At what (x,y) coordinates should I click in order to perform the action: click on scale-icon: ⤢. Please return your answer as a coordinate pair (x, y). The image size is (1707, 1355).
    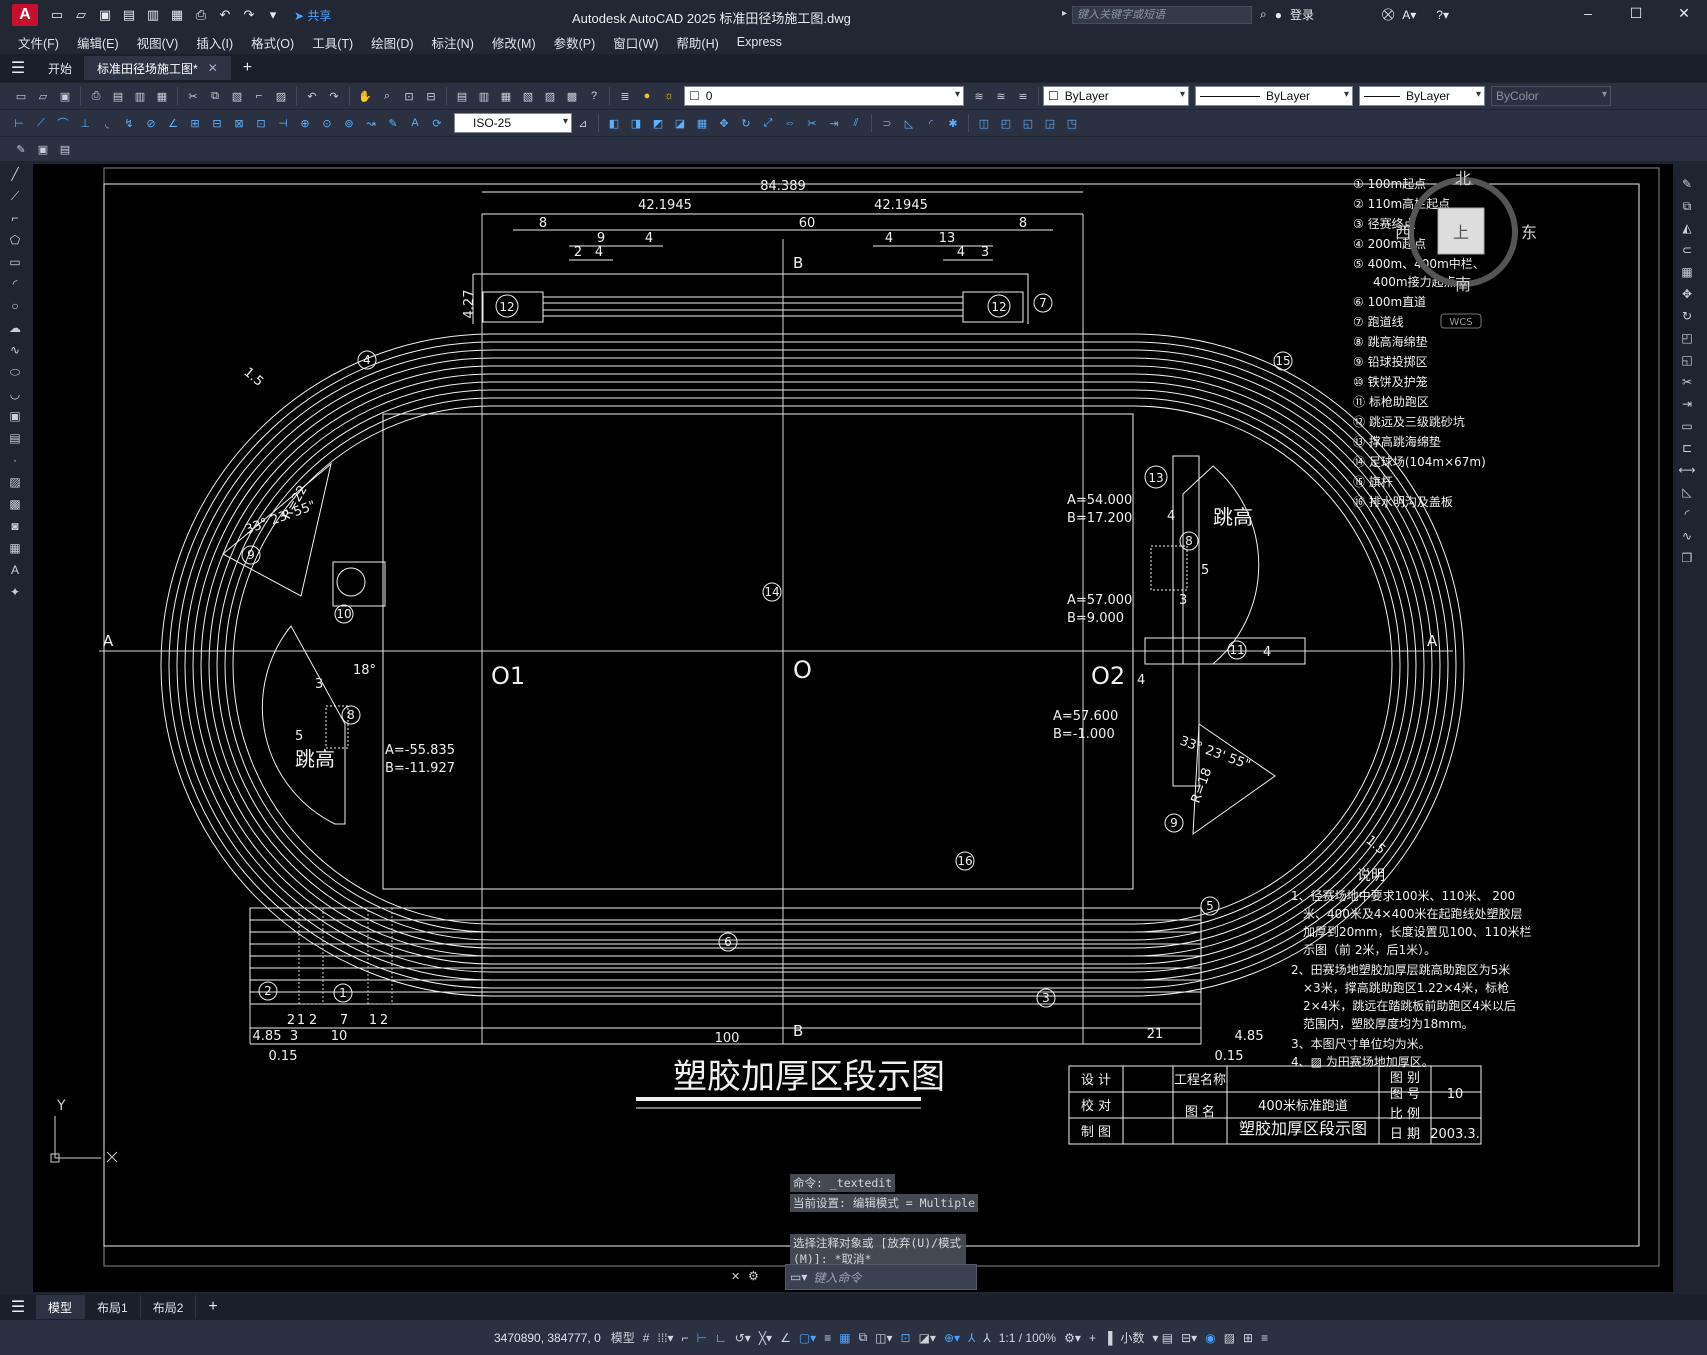
    Looking at the image, I should click on (768, 123).